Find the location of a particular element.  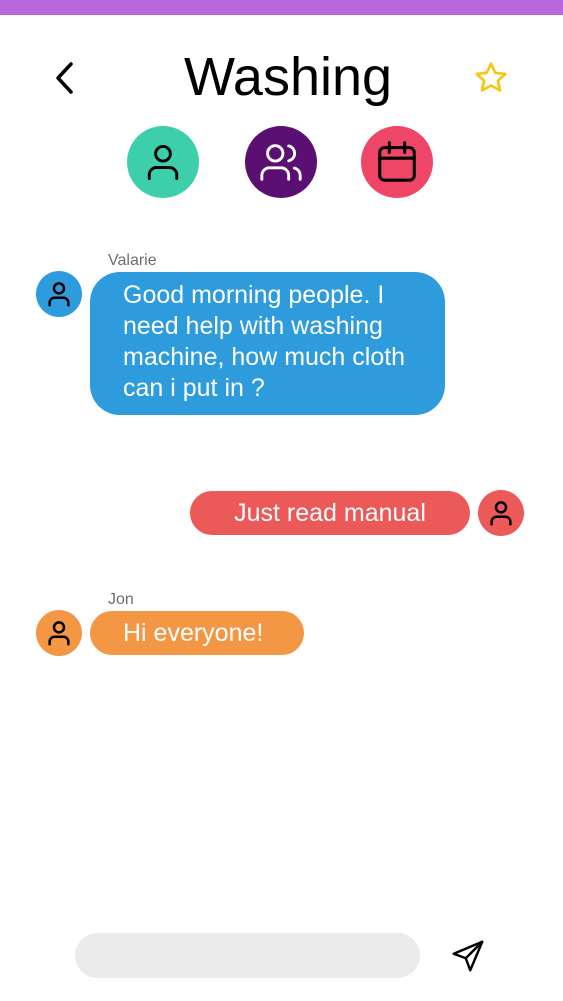

message-sender: Valarie is located at coordinates (132, 260).